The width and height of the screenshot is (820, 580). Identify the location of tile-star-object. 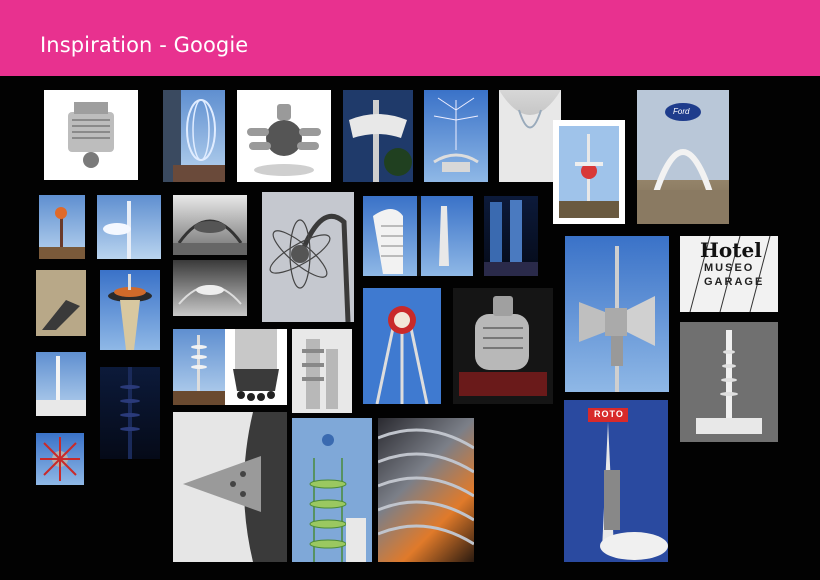
(60, 459).